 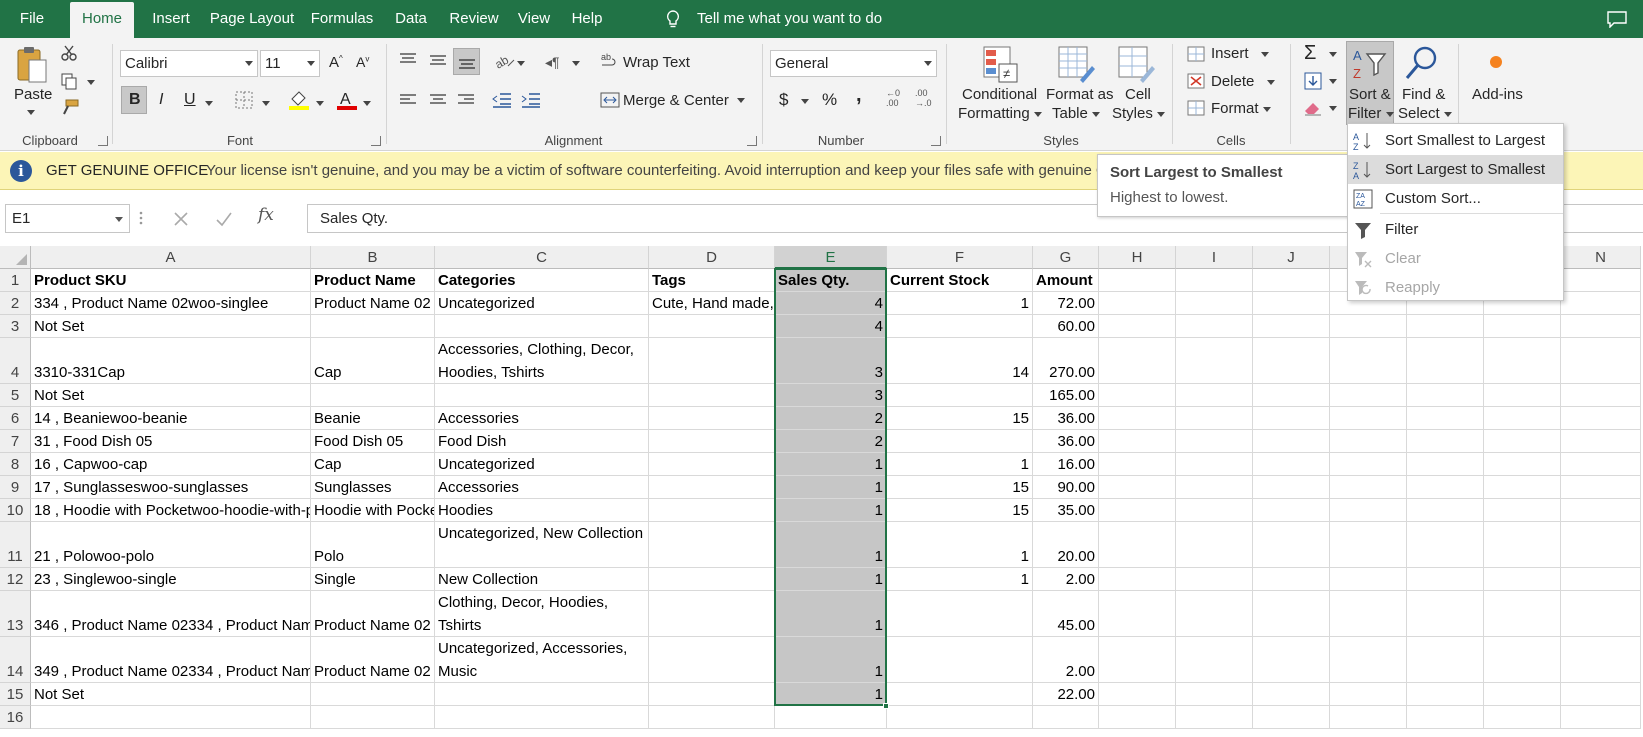 I want to click on cell-g14: 2.00, so click(x=1066, y=660).